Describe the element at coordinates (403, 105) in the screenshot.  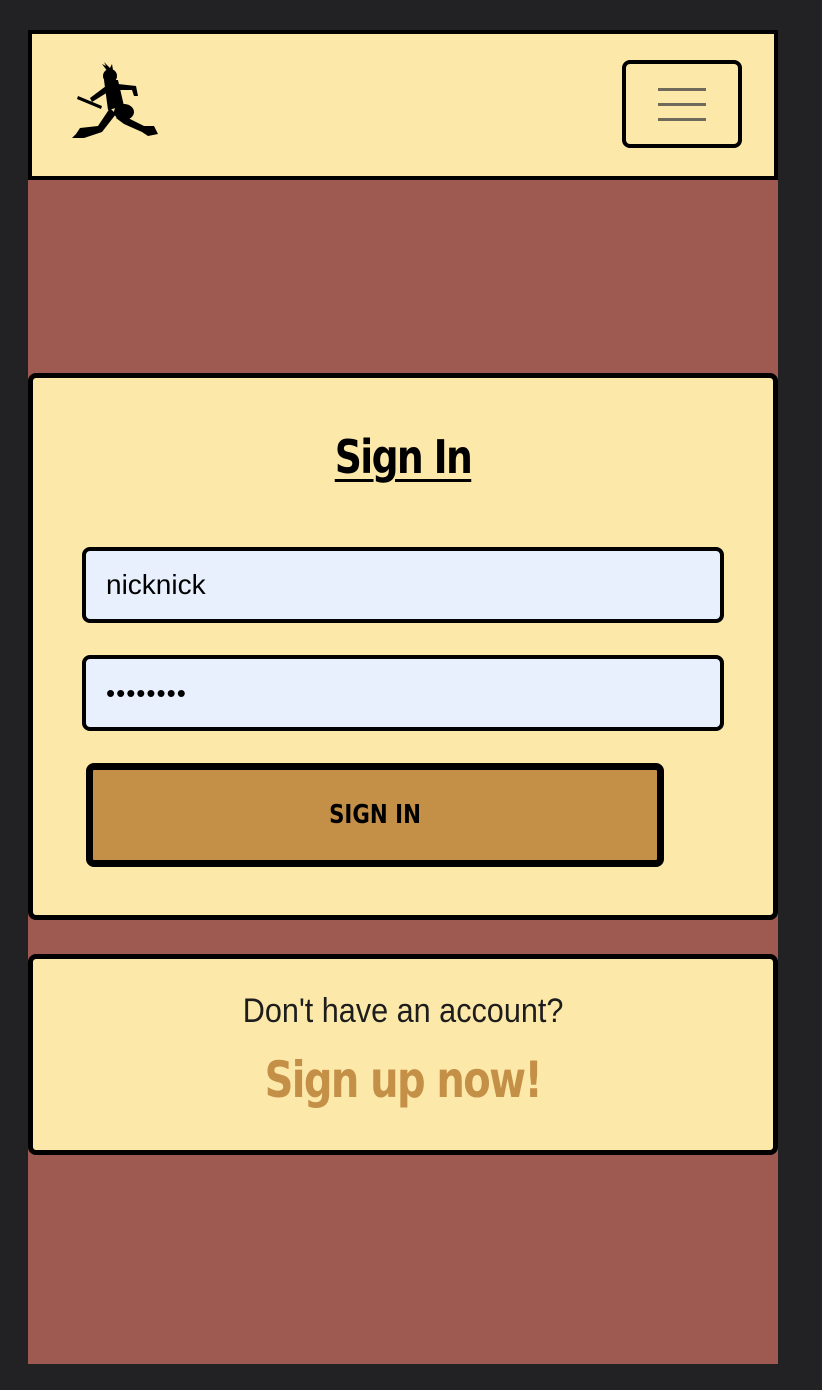
I see `navbar` at that location.